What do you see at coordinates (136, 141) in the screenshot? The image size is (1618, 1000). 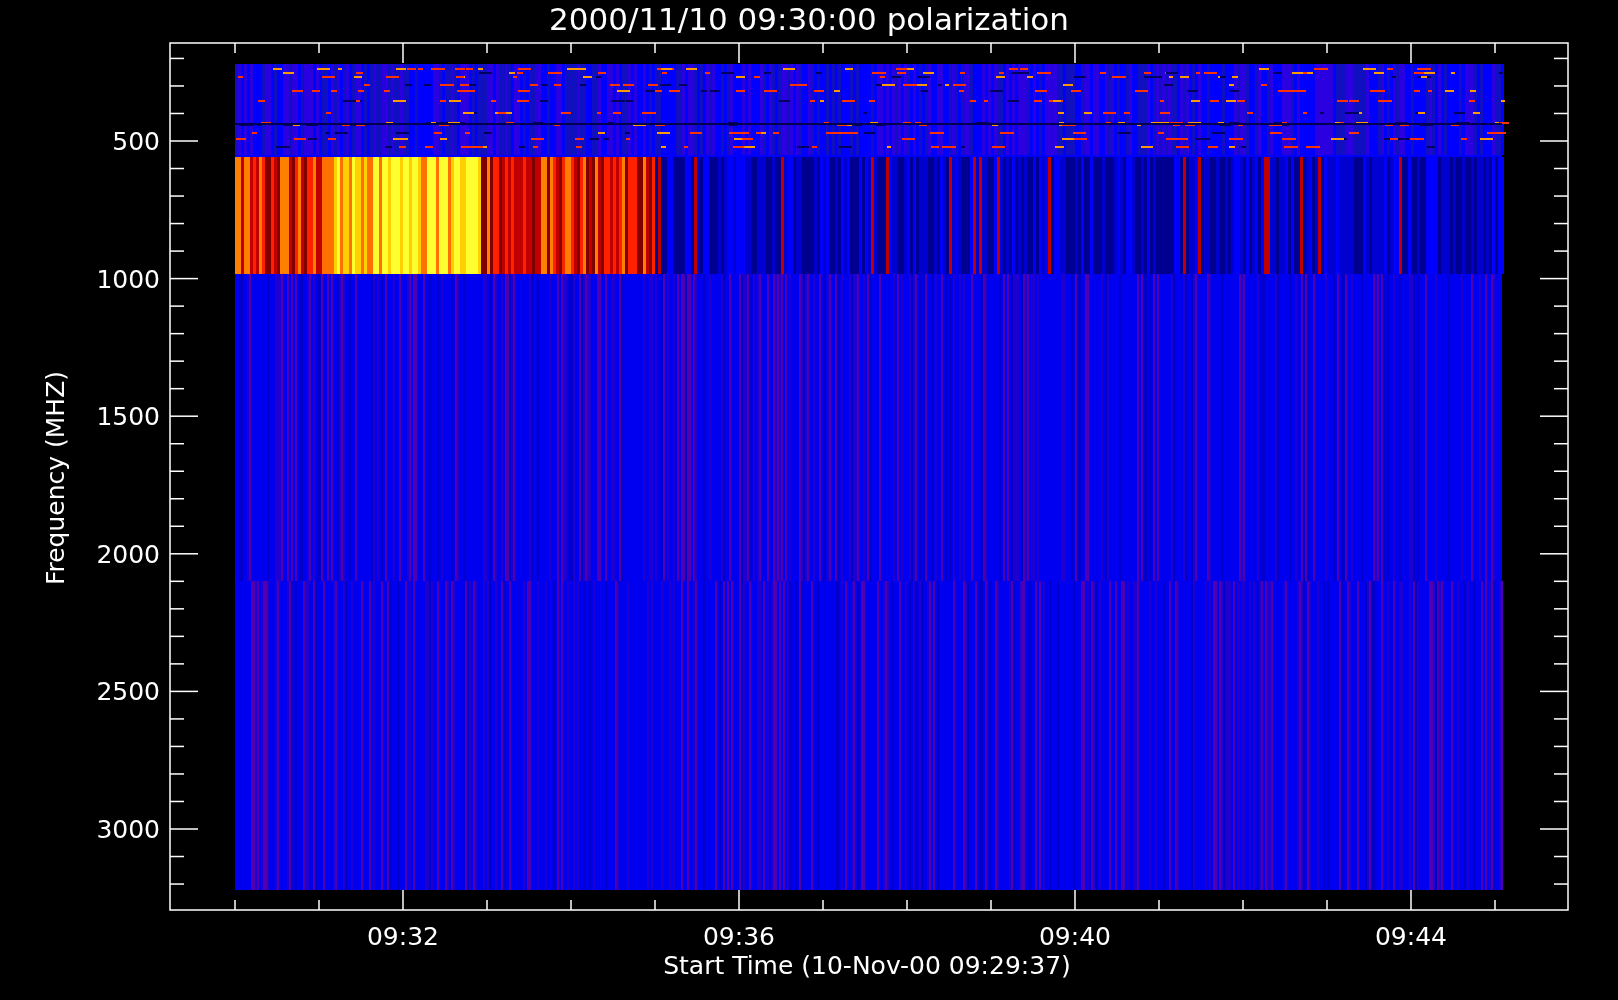 I see `y-tick-label: 500` at bounding box center [136, 141].